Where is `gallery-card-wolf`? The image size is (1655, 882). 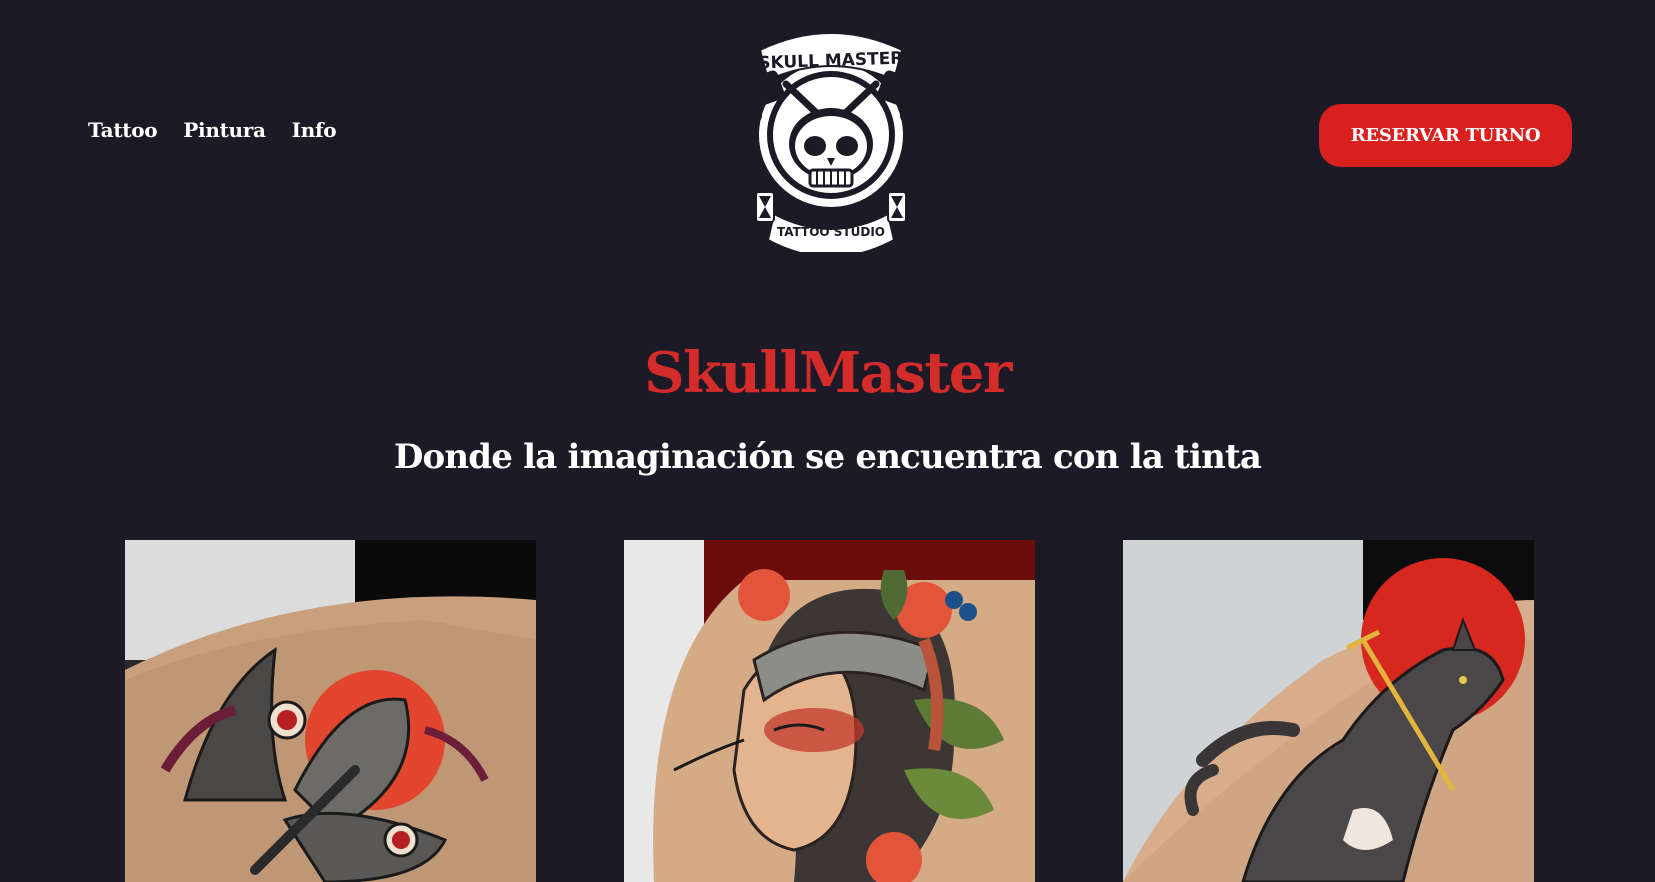 gallery-card-wolf is located at coordinates (1328, 711).